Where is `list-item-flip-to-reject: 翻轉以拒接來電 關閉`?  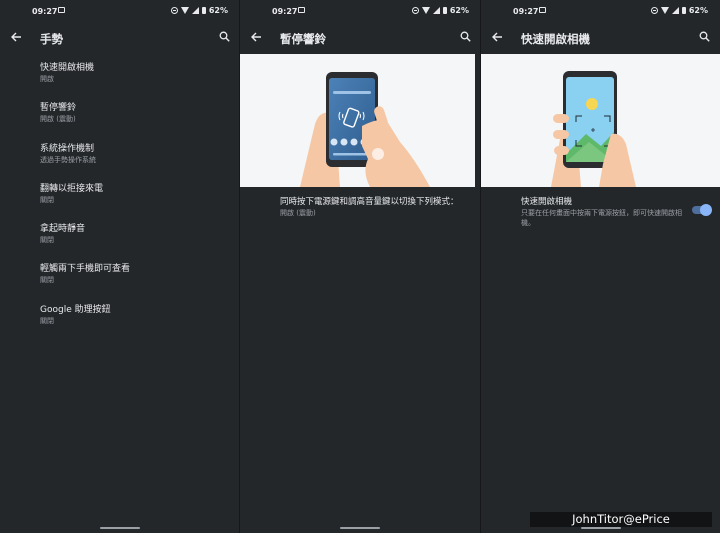
list-item-flip-to-reject: 翻轉以拒接來電 關閉 is located at coordinates (135, 203).